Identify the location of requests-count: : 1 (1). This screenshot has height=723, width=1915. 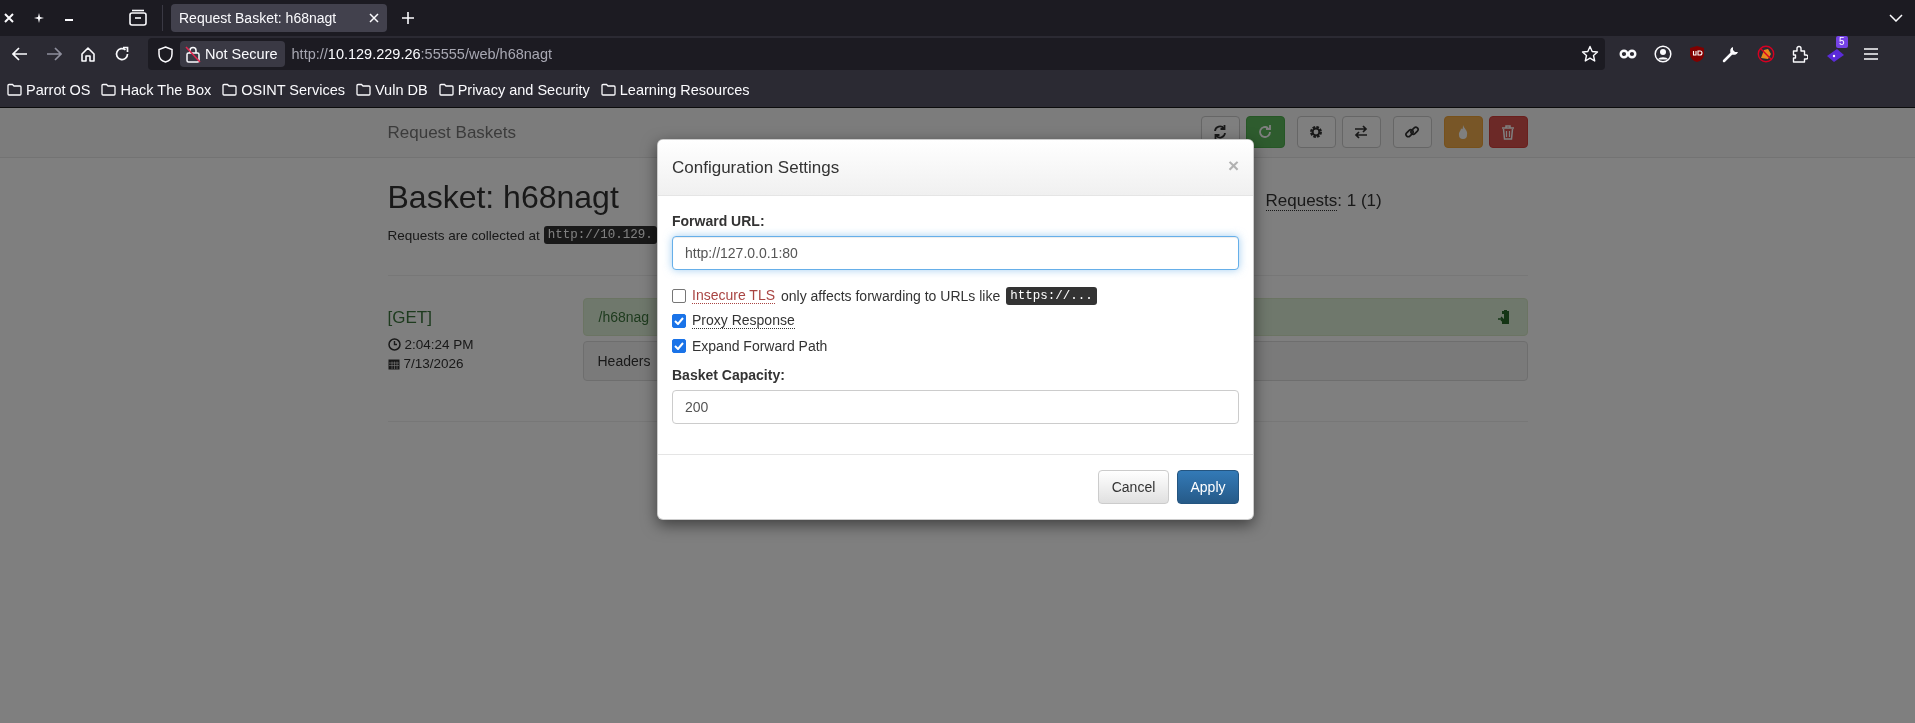
(1359, 200).